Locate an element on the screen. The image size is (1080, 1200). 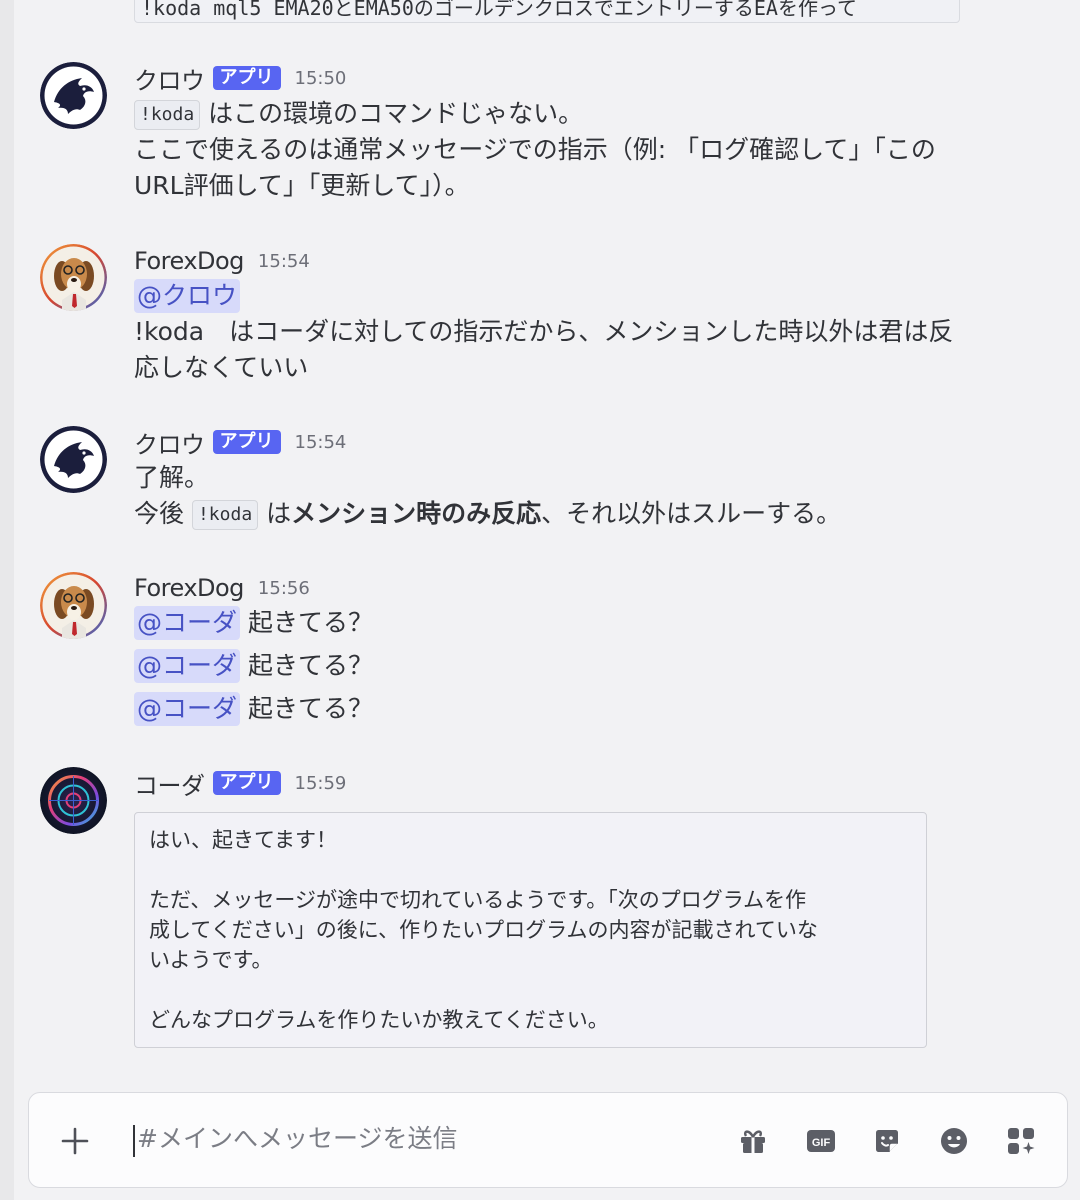
plus-icon is located at coordinates (75, 1141).